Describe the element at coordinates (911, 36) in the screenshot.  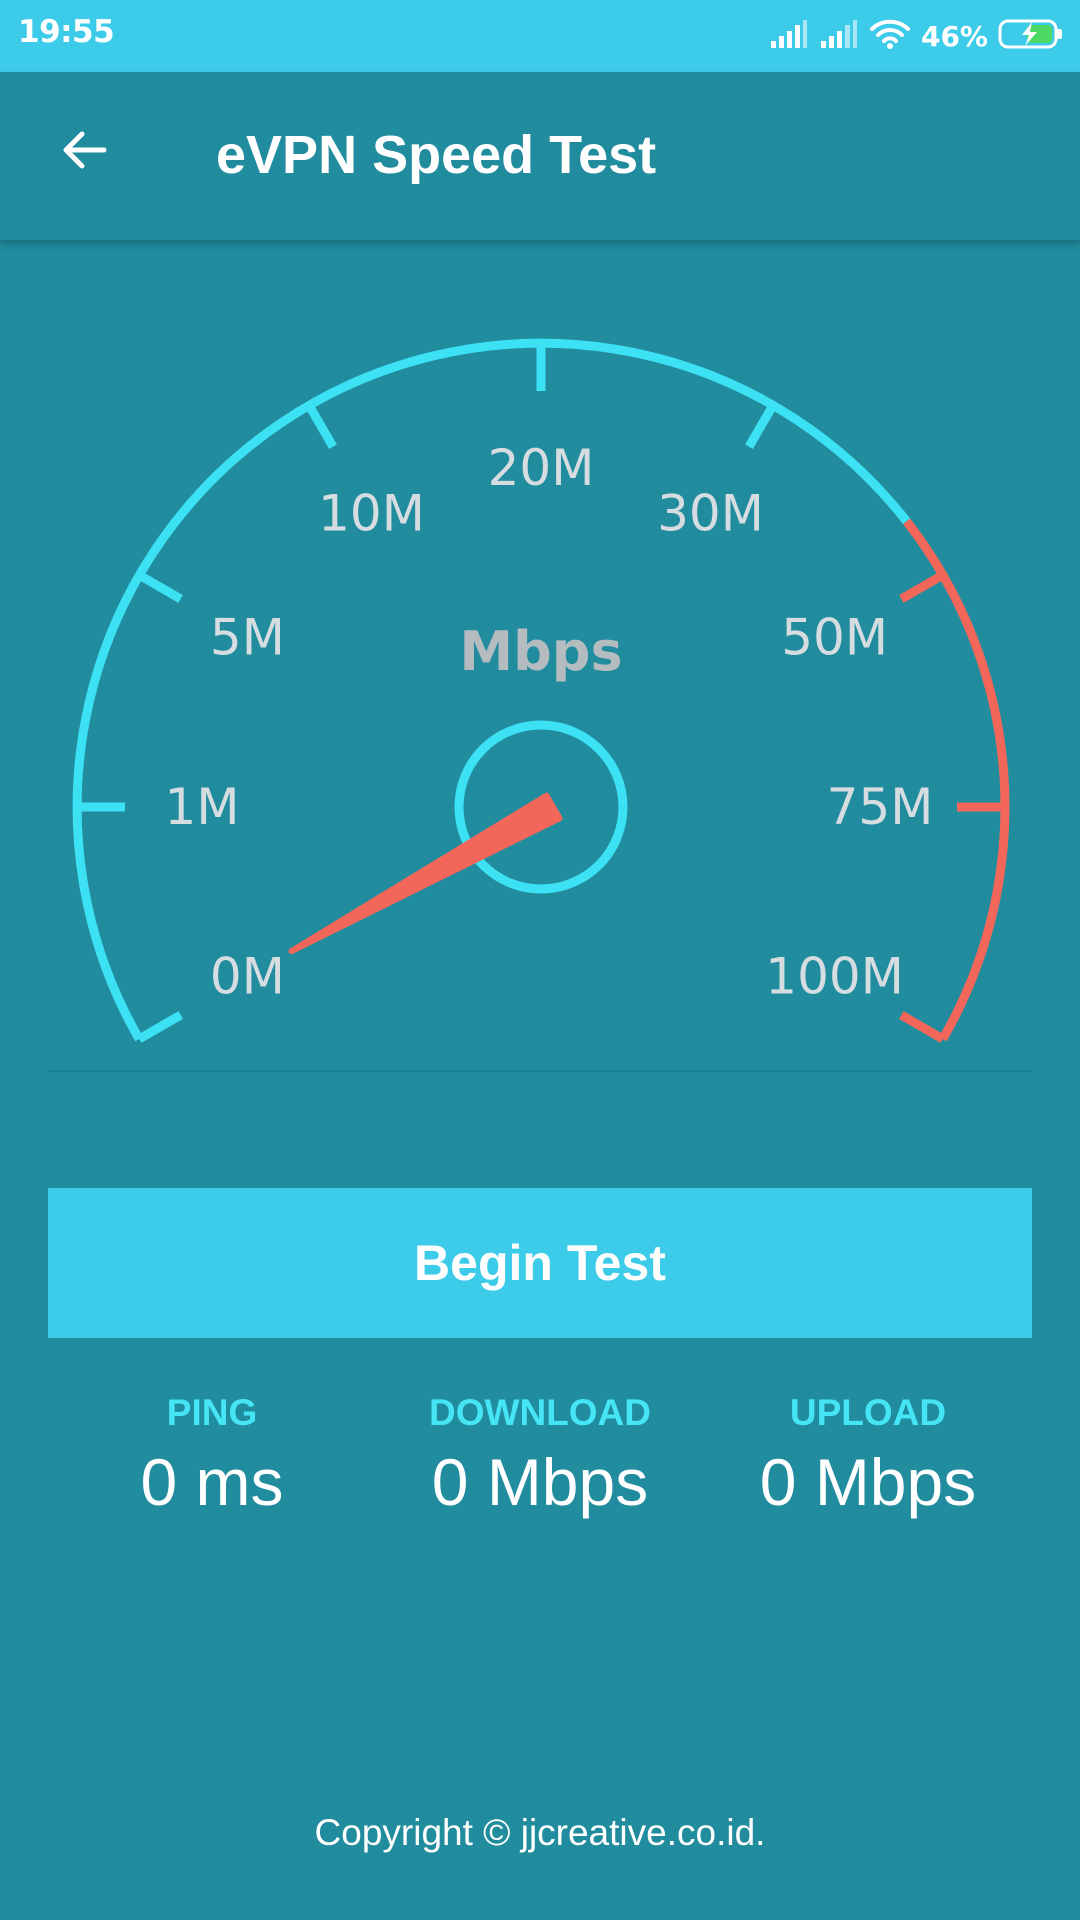
I see `status-icons: 46%` at that location.